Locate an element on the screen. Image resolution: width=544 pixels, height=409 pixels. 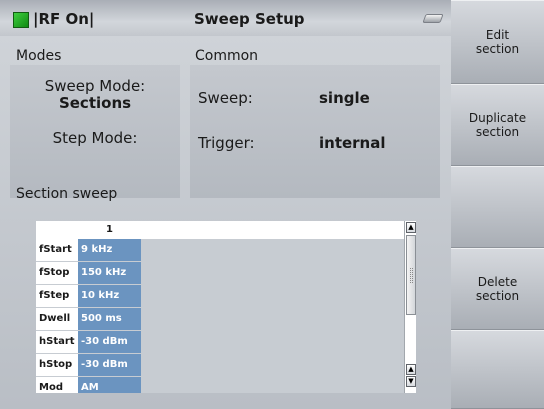
row-label-fstep: fStep is located at coordinates (57, 296).